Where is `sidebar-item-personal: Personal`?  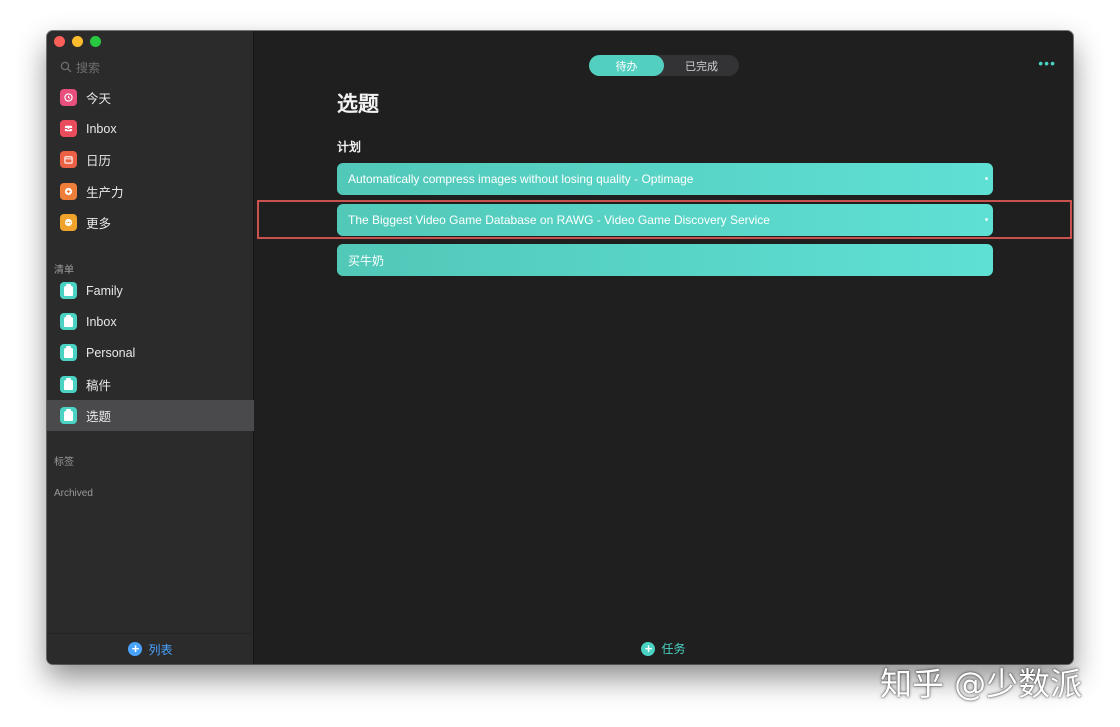 sidebar-item-personal: Personal is located at coordinates (150, 352).